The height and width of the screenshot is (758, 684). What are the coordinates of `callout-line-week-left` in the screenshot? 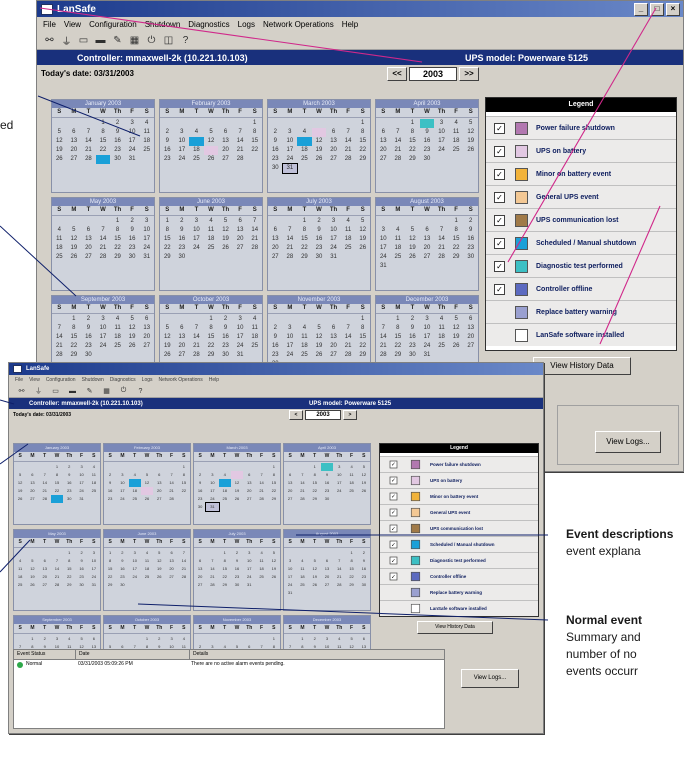 It's located at (15, 556).